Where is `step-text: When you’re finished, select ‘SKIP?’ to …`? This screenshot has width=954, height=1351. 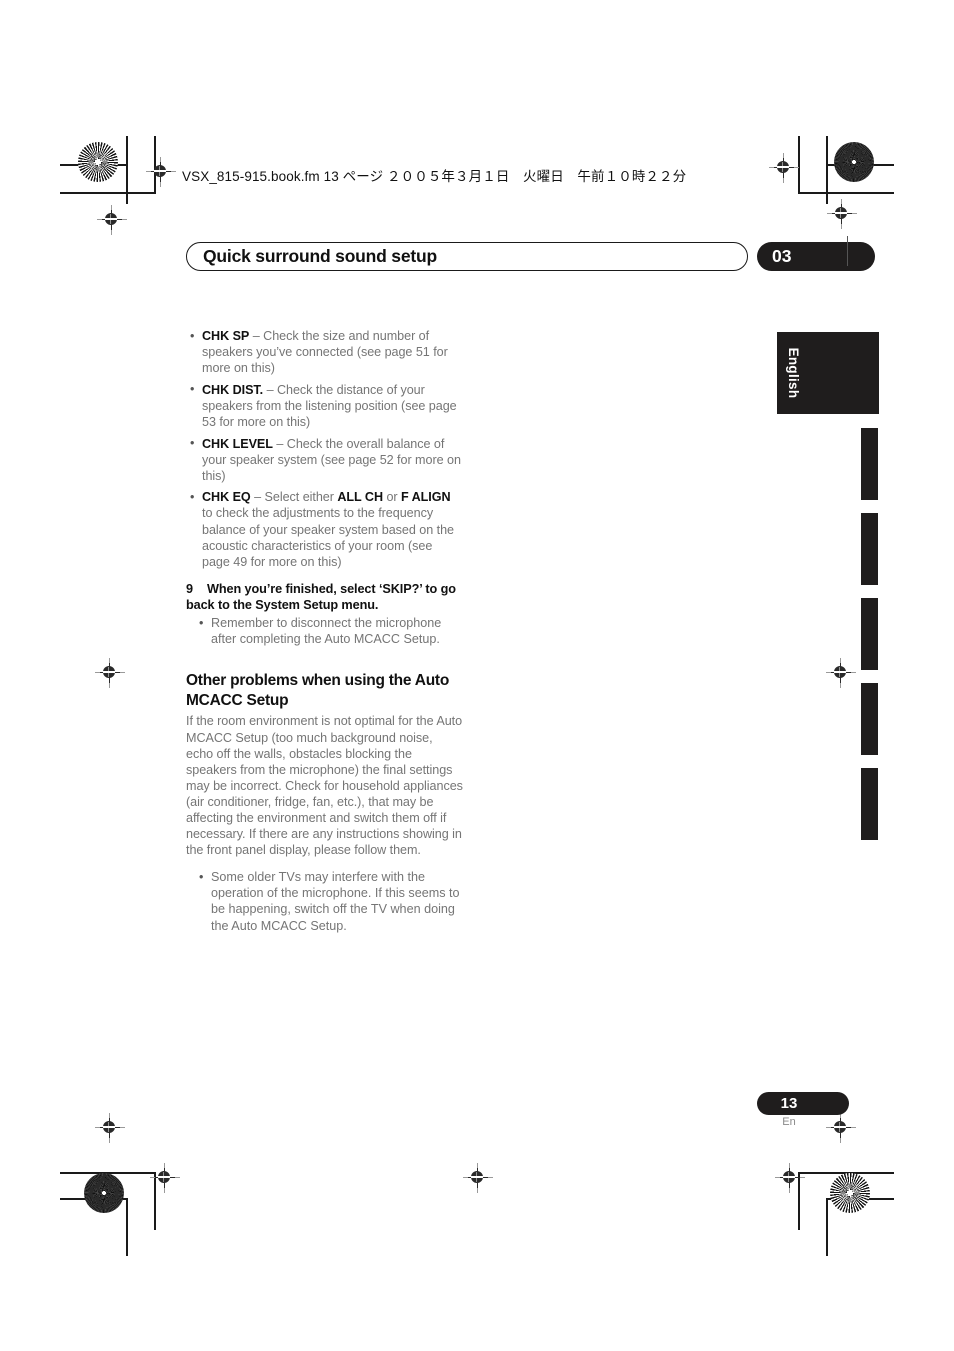 step-text: When you’re finished, select ‘SKIP?’ to … is located at coordinates (321, 597).